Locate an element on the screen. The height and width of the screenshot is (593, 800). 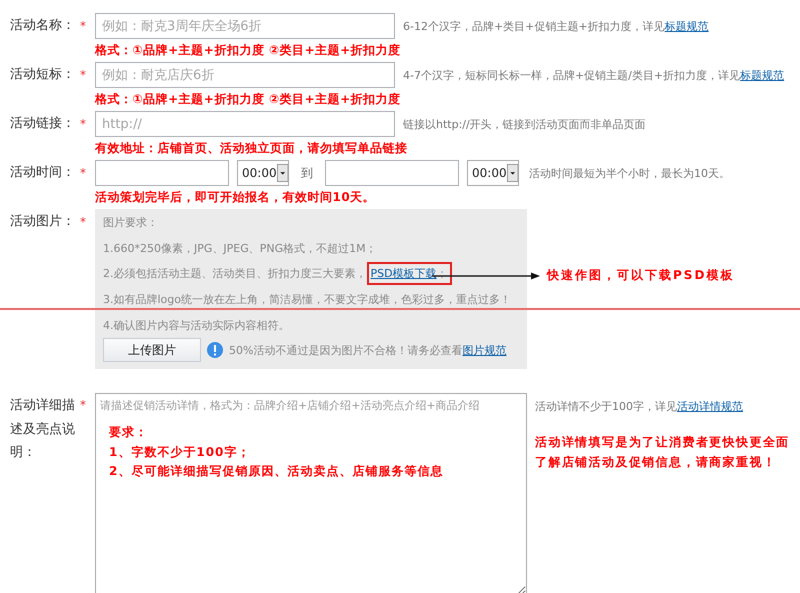
field-label: 活动链接： is located at coordinates (43, 124).